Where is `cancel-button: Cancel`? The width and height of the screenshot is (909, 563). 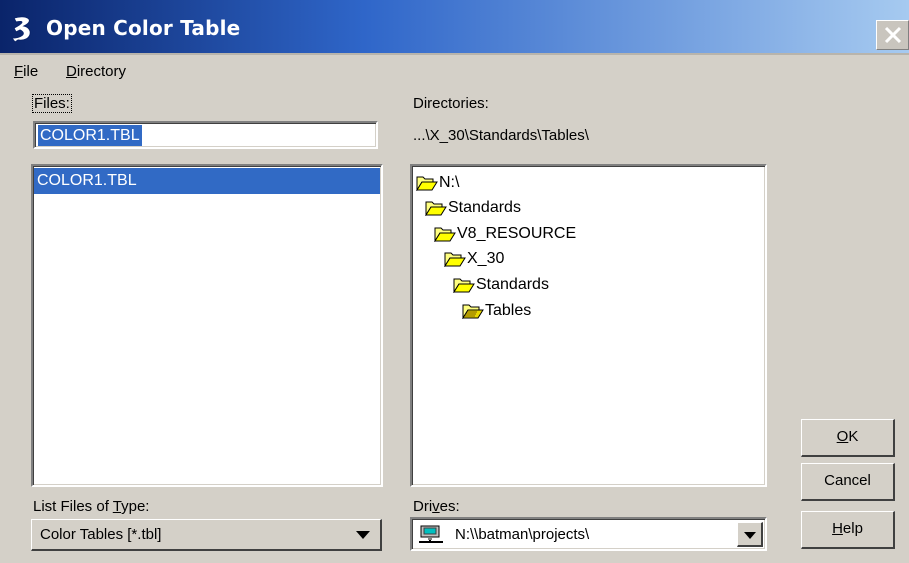
cancel-button: Cancel is located at coordinates (848, 482).